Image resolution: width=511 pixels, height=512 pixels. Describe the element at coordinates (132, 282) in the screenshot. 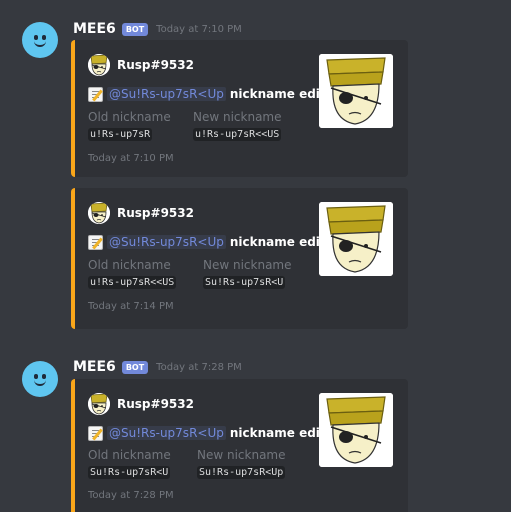

I see `field-old-nickname-value: u!Rs-up7sR<<US` at that location.